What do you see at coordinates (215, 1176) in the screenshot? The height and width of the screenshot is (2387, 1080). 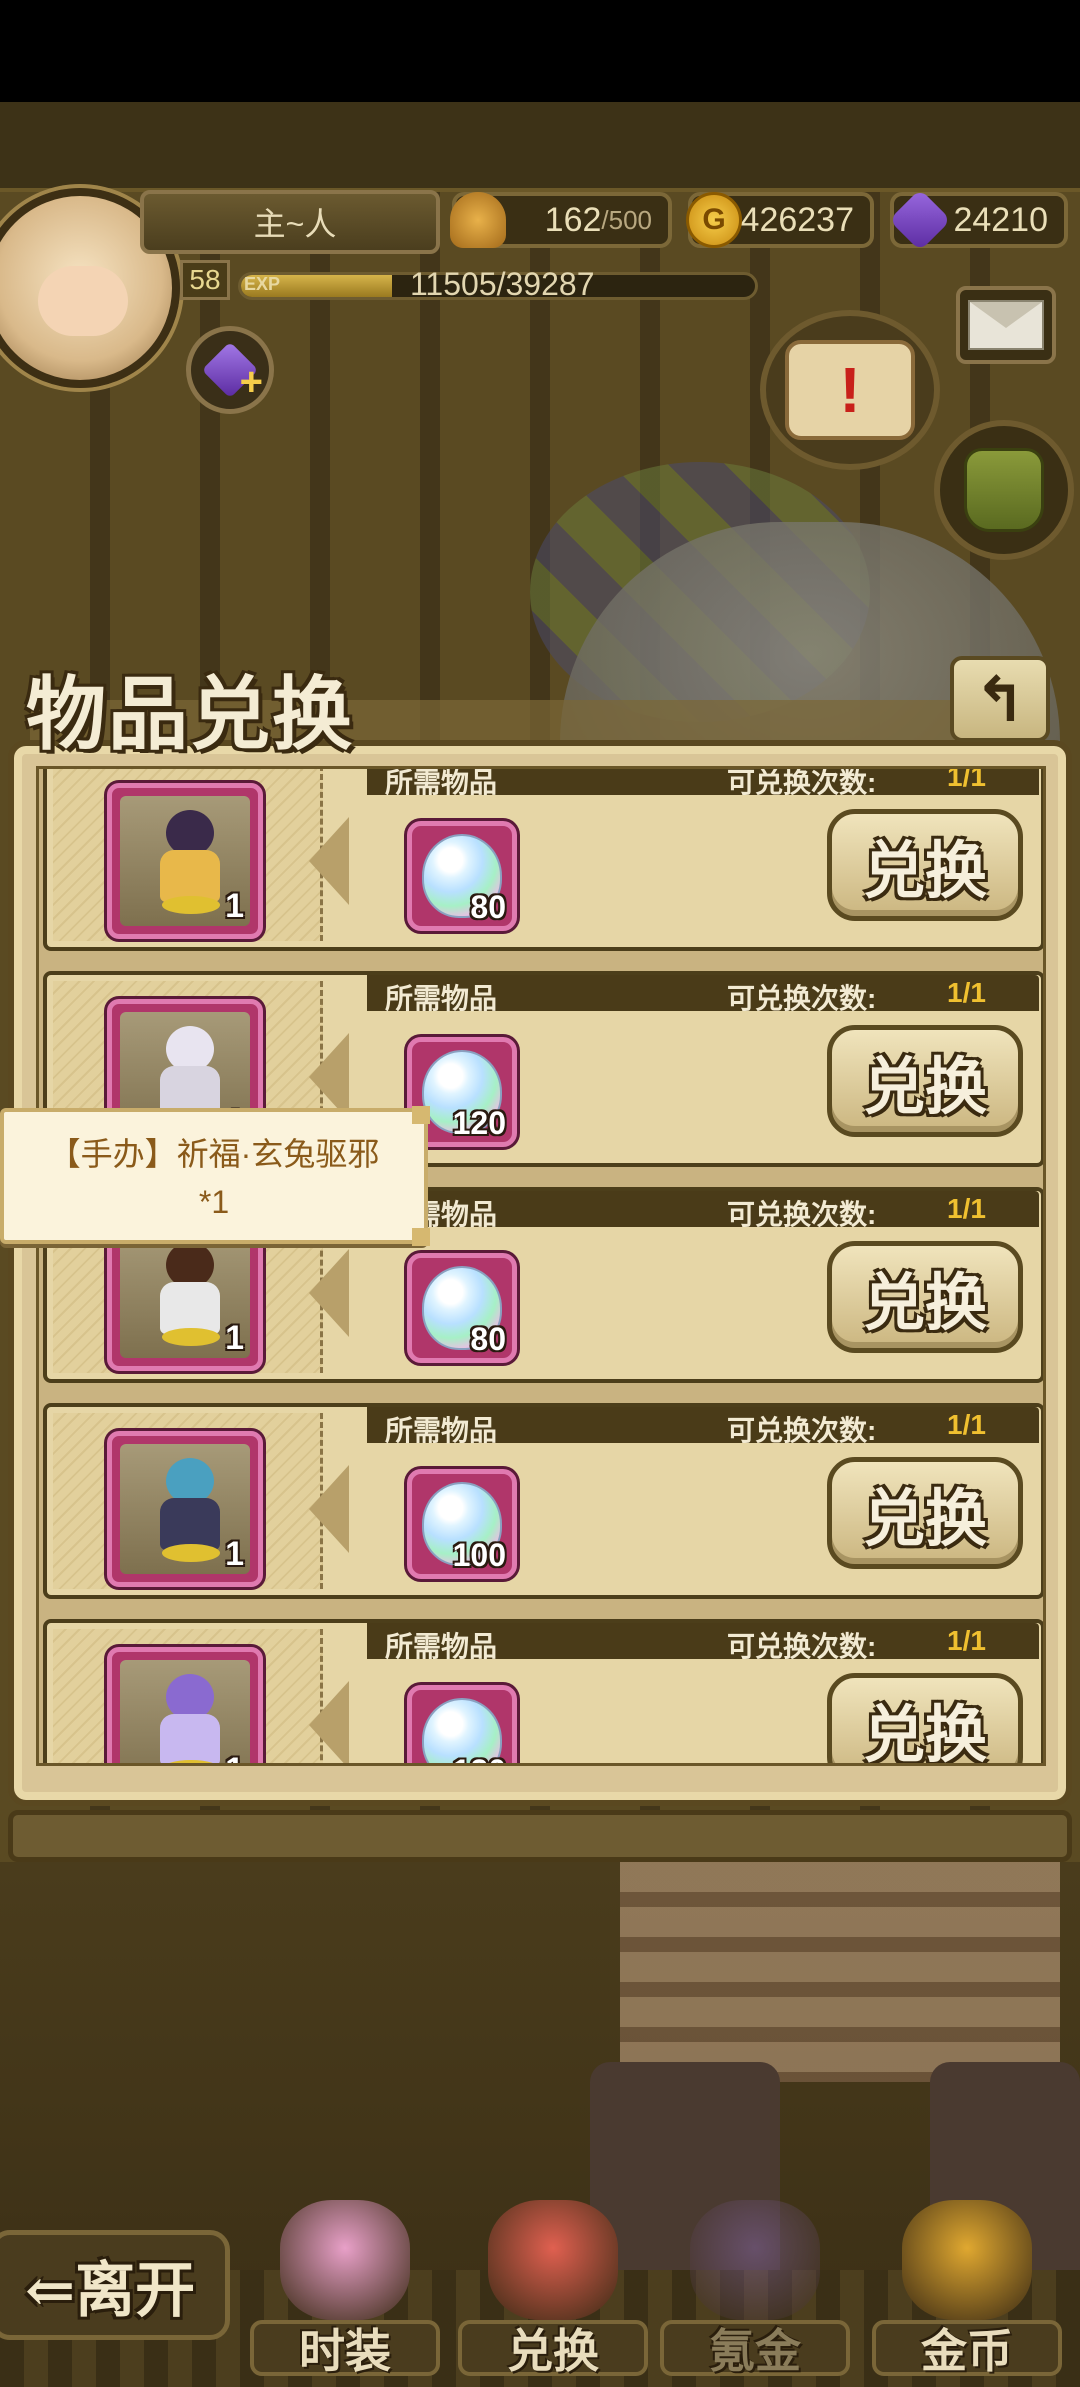 I see `item-tooltip: 【手办】祈福·玄兔驱邪 *1` at bounding box center [215, 1176].